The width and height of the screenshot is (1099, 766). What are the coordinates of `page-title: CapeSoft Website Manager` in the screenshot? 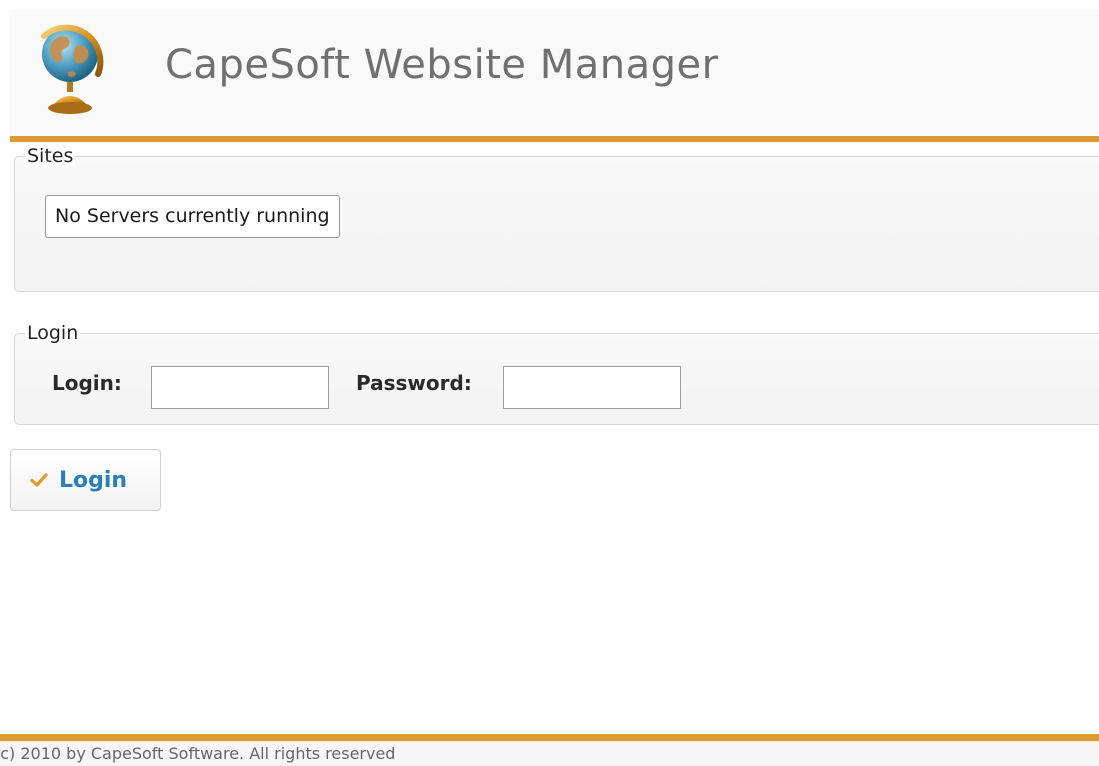 It's located at (442, 65).